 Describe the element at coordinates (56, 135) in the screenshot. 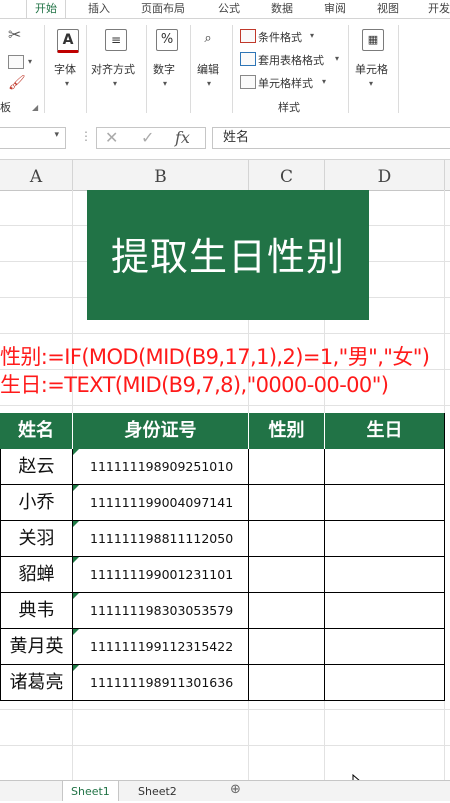

I see `name-box-dropdown-icon: ▾` at that location.